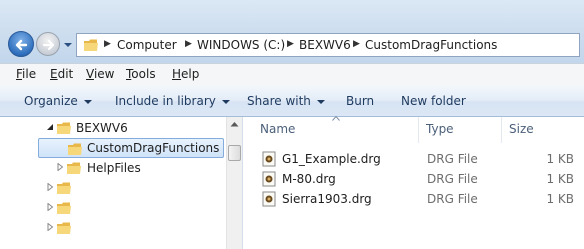  I want to click on breadcrumb-drive: WINDOWS (C:), so click(241, 45).